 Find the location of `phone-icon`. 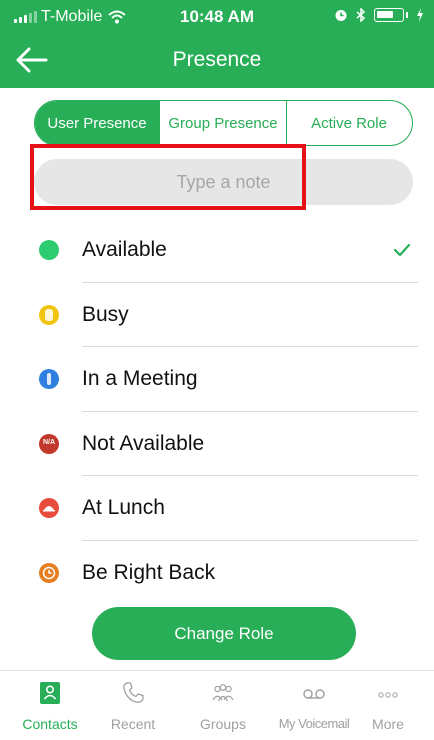

phone-icon is located at coordinates (133, 692).